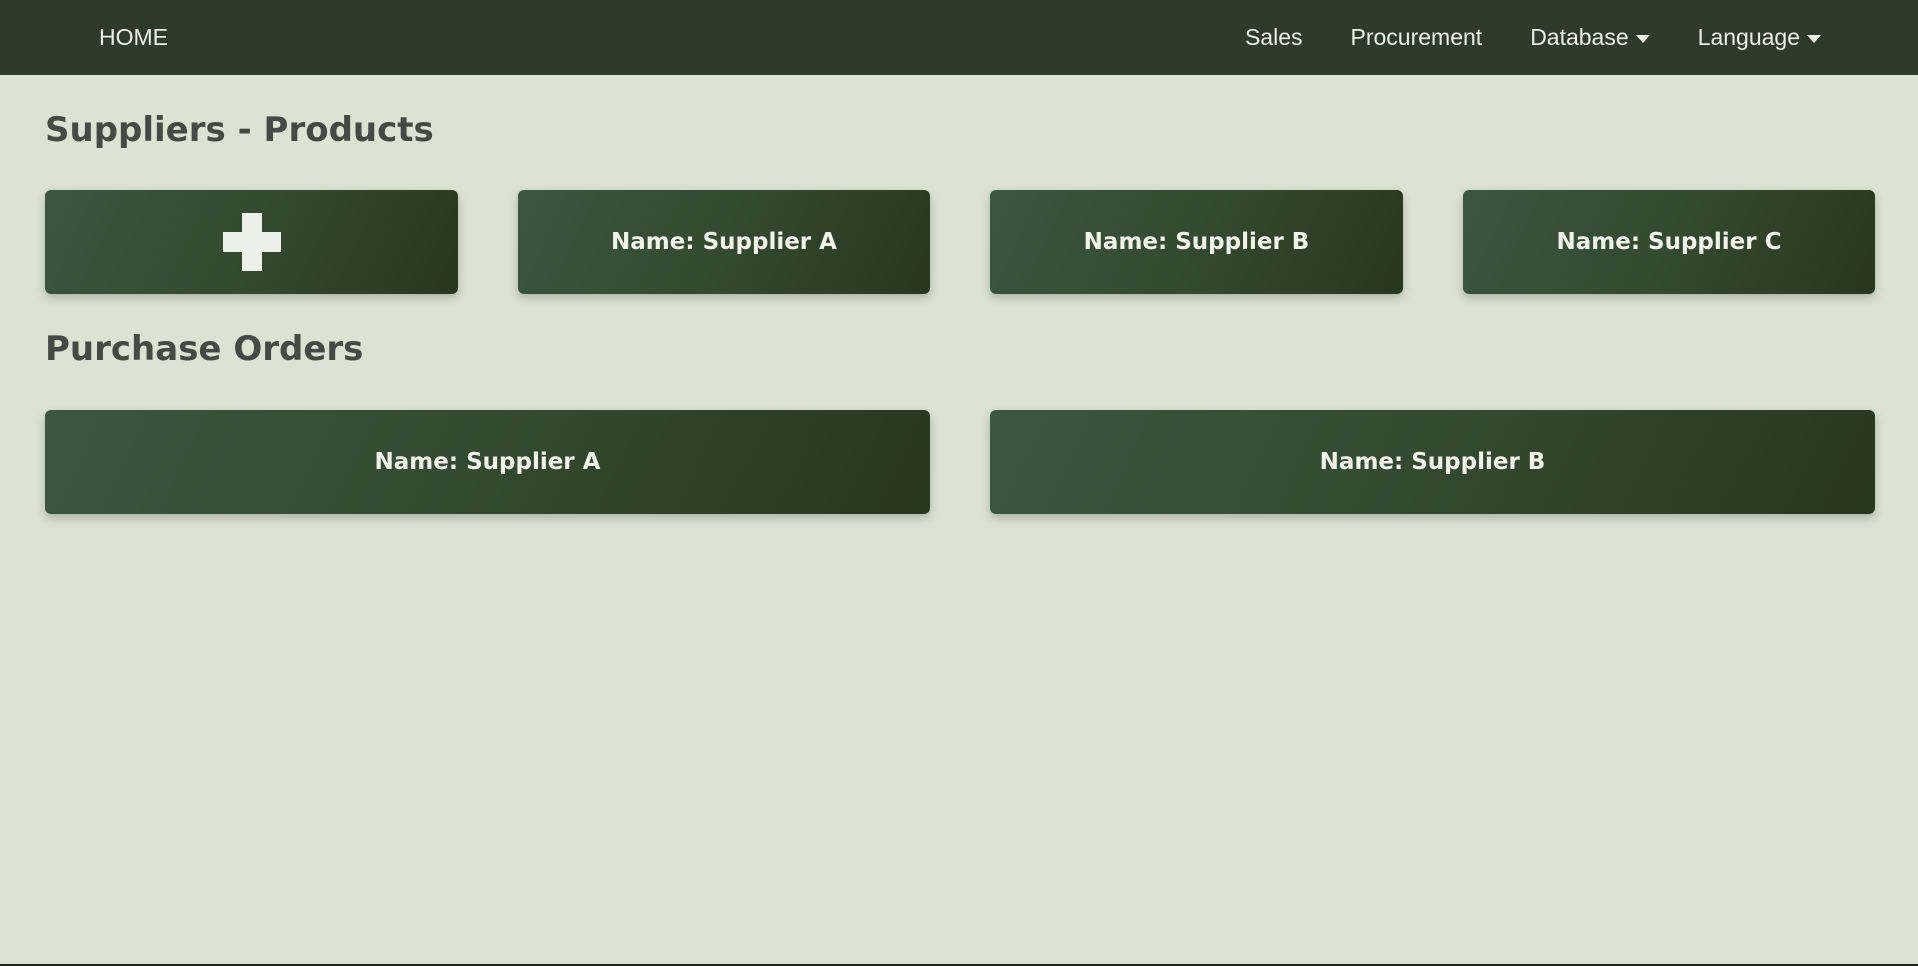  I want to click on purchase-order-card-label: Name: Supplier A, so click(487, 462).